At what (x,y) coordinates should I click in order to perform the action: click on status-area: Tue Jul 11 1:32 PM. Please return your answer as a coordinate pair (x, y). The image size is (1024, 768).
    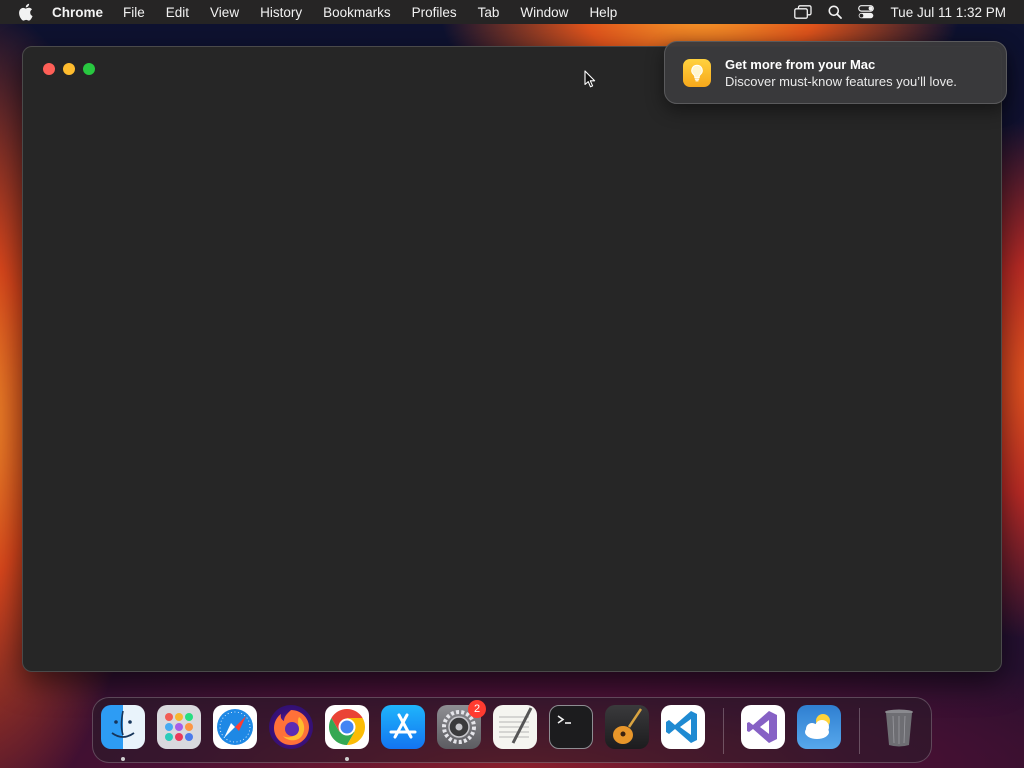
    Looking at the image, I should click on (892, 12).